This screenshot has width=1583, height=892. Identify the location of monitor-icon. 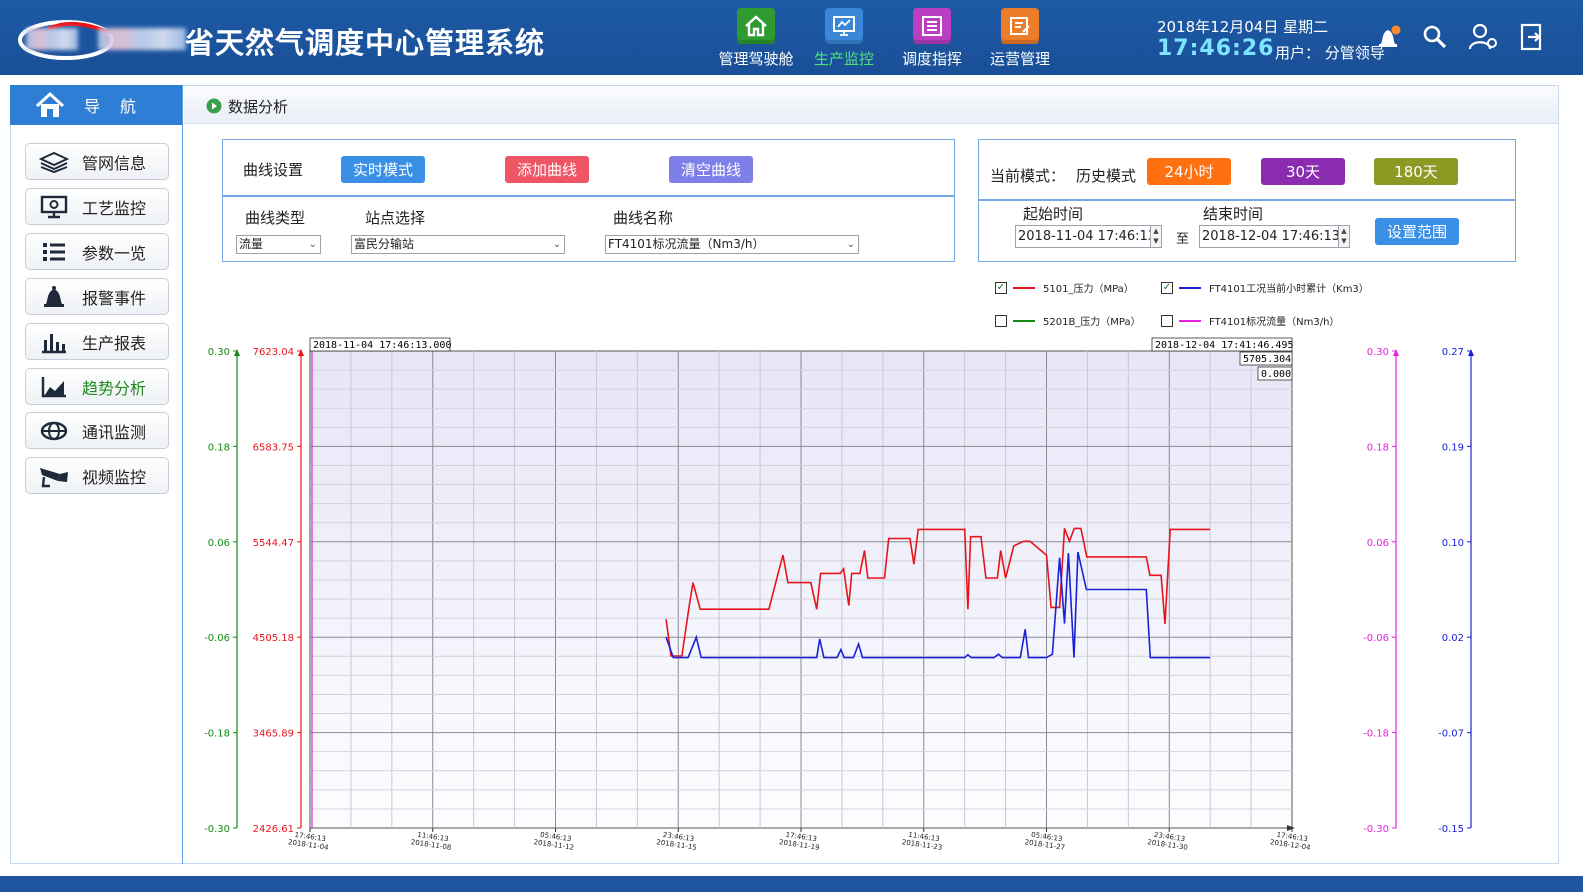
(844, 26).